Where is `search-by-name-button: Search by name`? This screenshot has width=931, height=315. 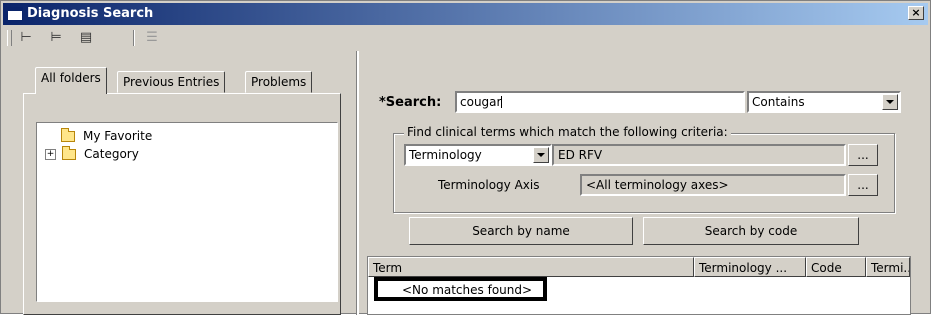
search-by-name-button: Search by name is located at coordinates (521, 231).